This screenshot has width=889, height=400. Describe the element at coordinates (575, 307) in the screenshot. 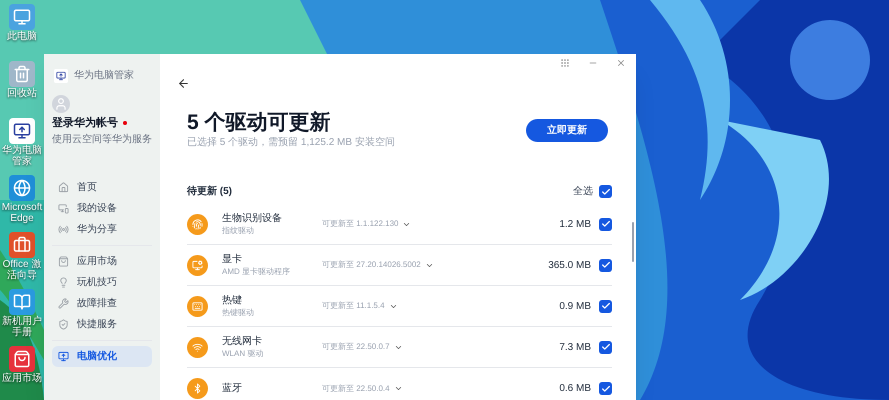

I see `driver-size: 0.9 MB` at that location.